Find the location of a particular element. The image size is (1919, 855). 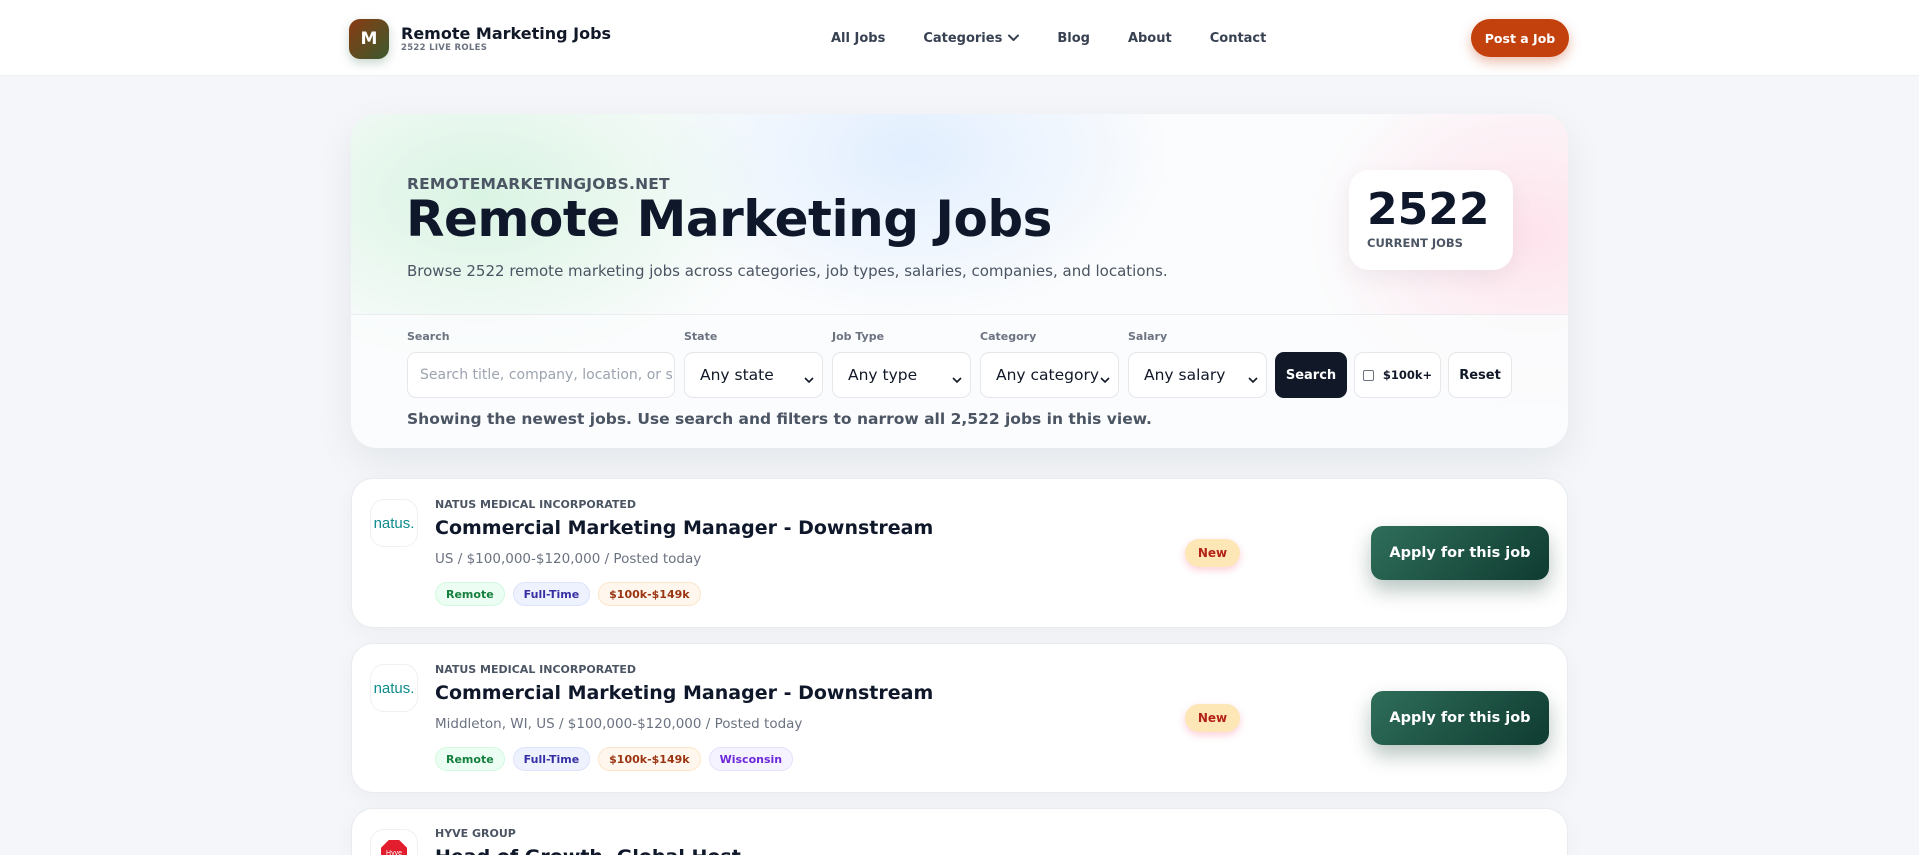

hyve-logo-icon: Hyve is located at coordinates (394, 847).